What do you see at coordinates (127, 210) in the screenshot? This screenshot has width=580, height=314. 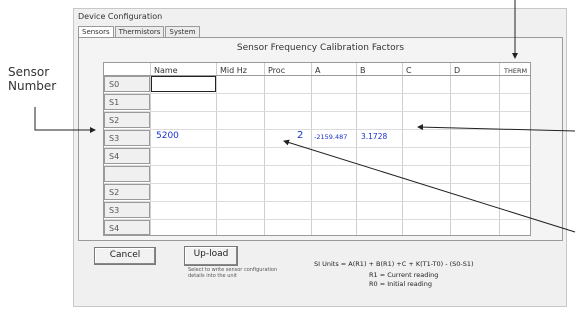 I see `row-label-s3-second: S3` at bounding box center [127, 210].